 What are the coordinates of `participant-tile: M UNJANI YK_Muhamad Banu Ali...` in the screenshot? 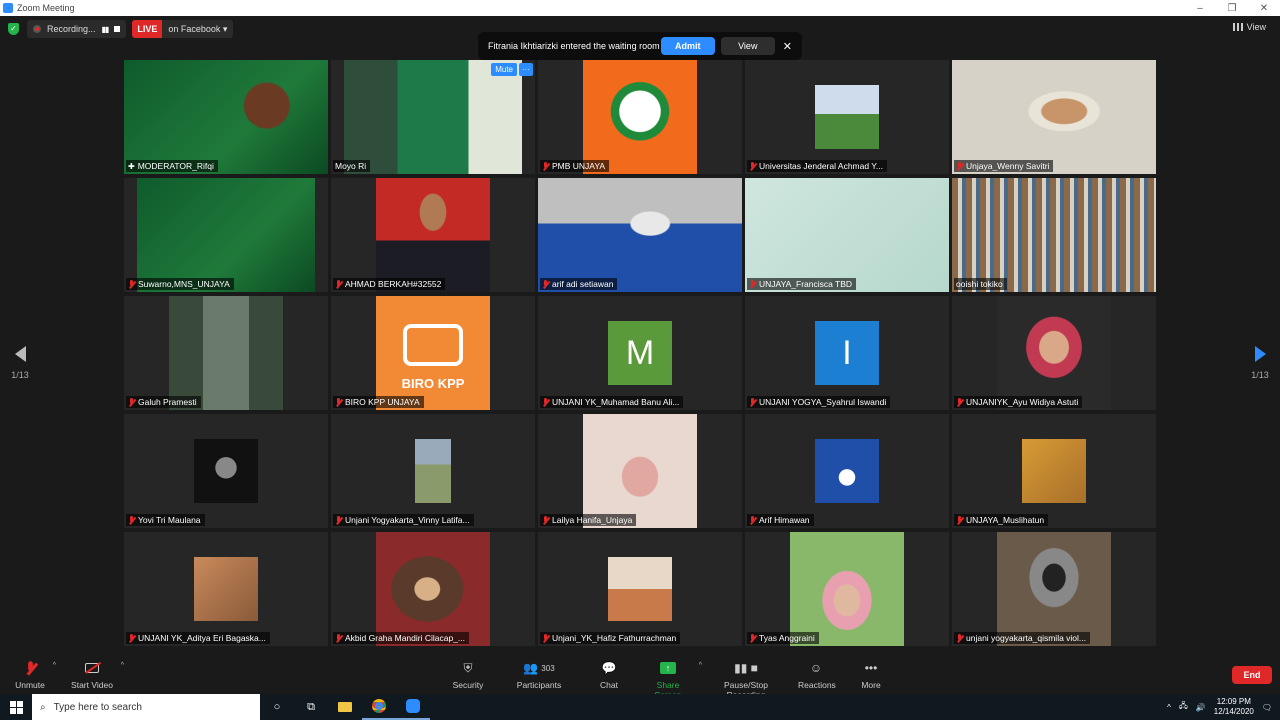 It's located at (640, 353).